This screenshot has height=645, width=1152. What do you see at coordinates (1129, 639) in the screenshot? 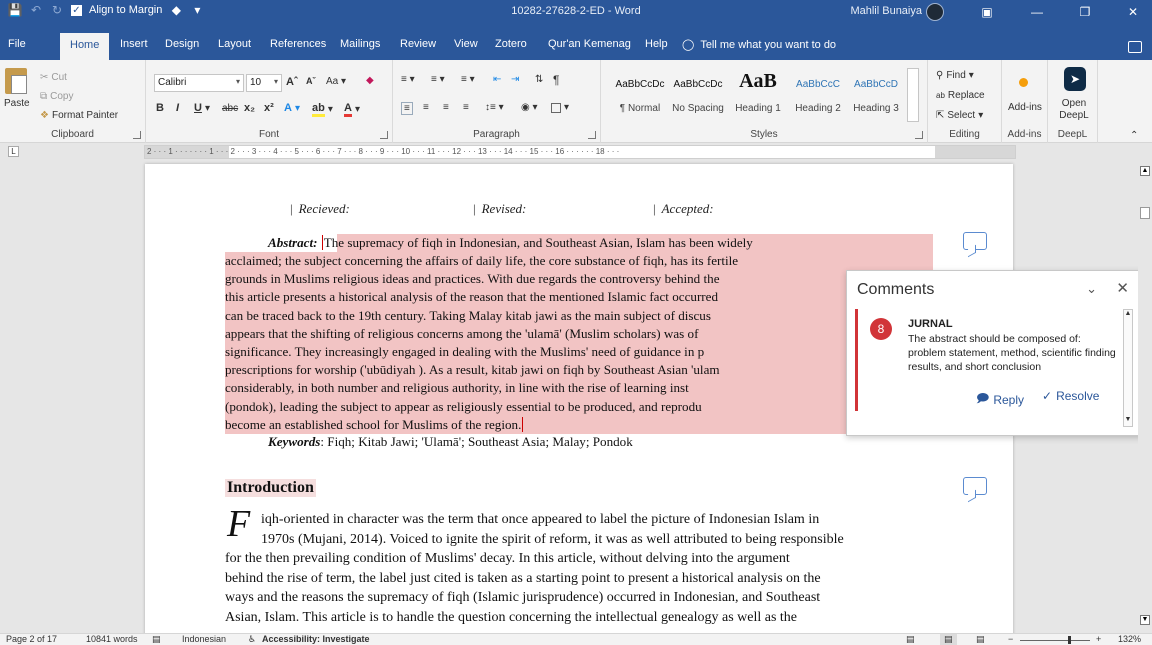
I see `zoom-level: 132%` at bounding box center [1129, 639].